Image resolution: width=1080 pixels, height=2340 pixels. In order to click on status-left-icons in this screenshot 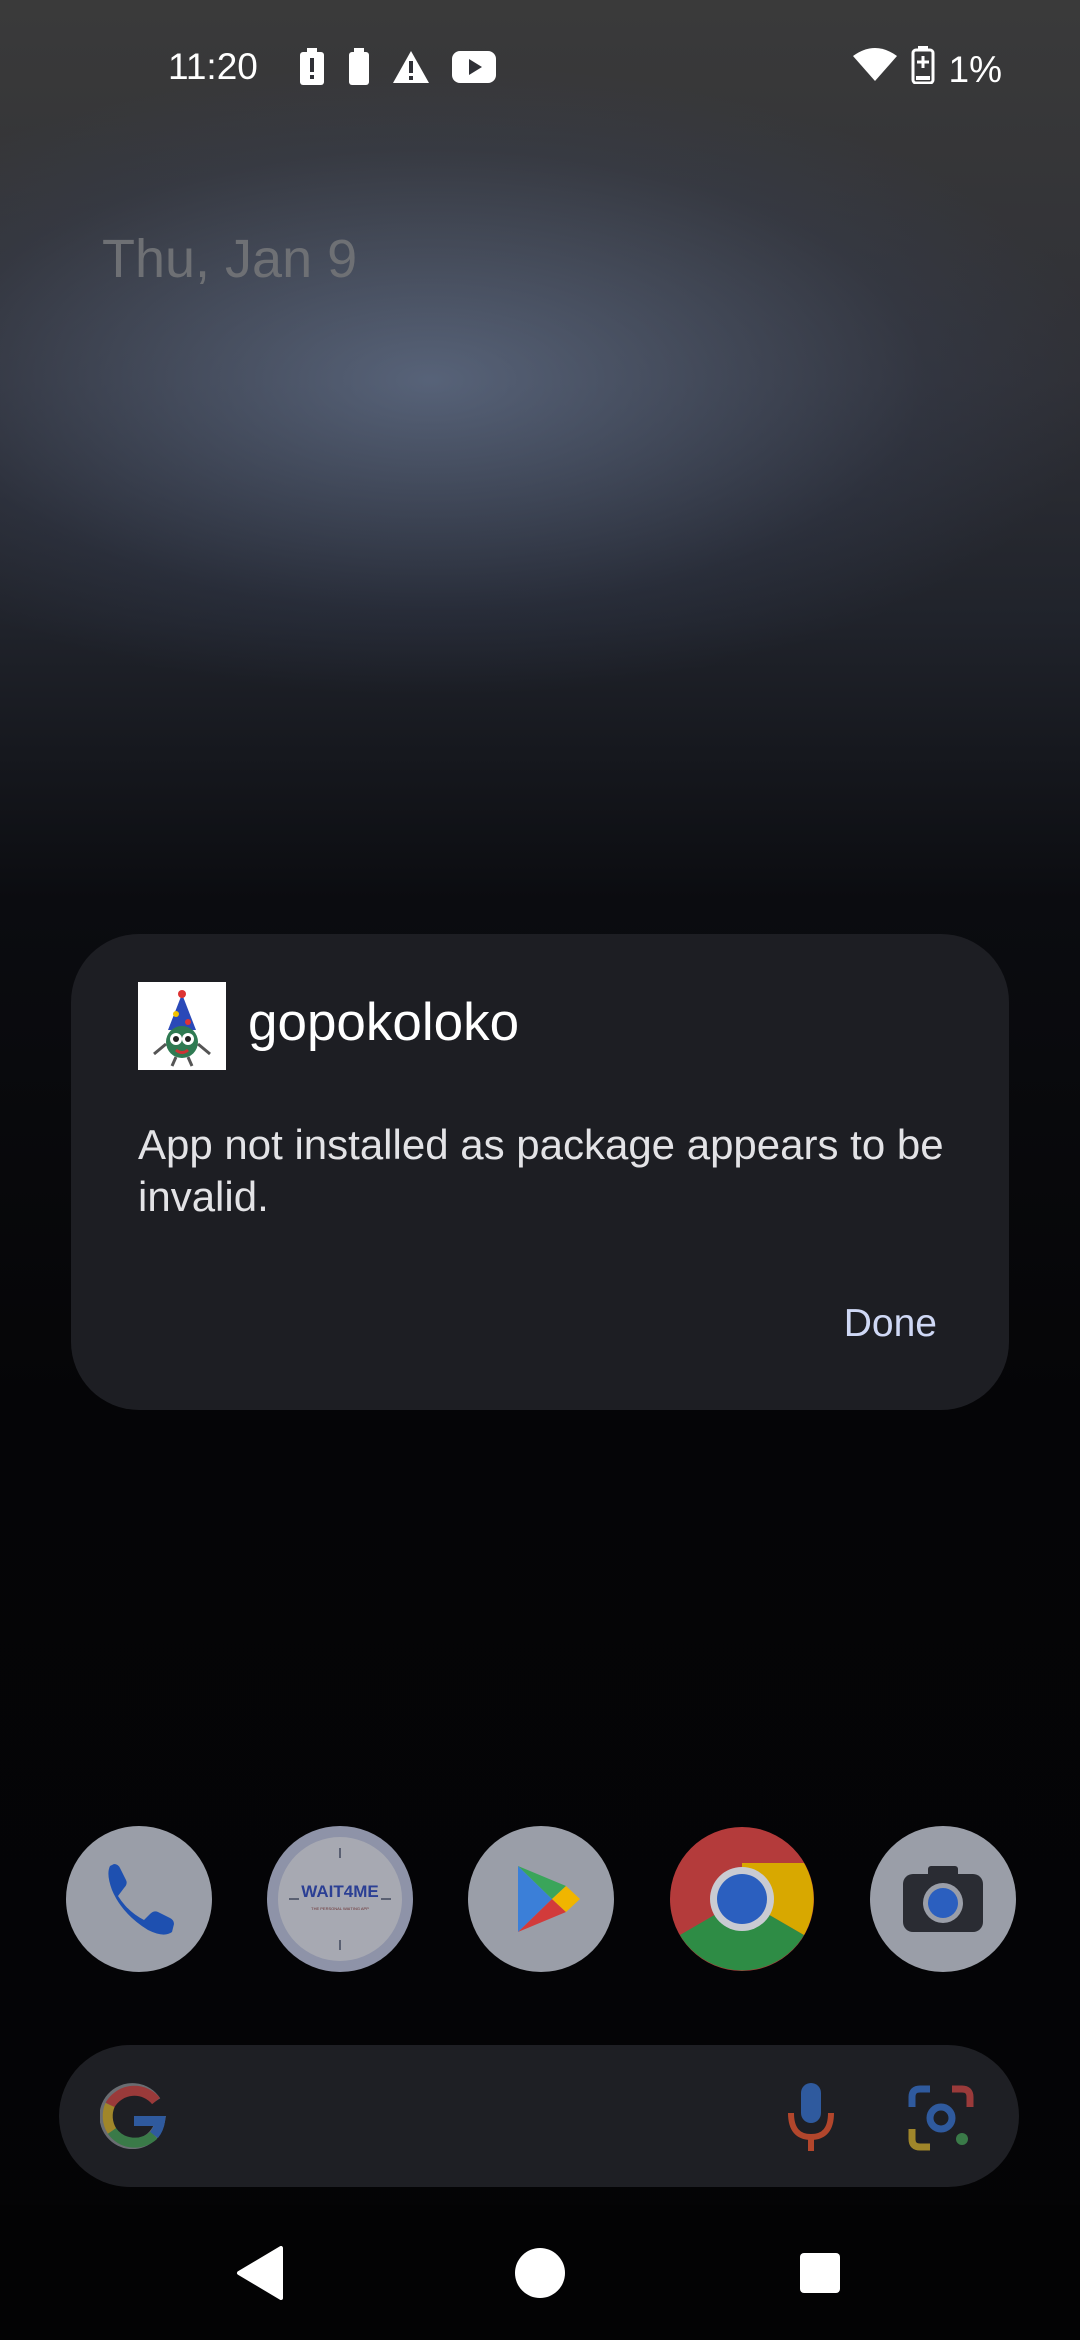, I will do `click(397, 69)`.